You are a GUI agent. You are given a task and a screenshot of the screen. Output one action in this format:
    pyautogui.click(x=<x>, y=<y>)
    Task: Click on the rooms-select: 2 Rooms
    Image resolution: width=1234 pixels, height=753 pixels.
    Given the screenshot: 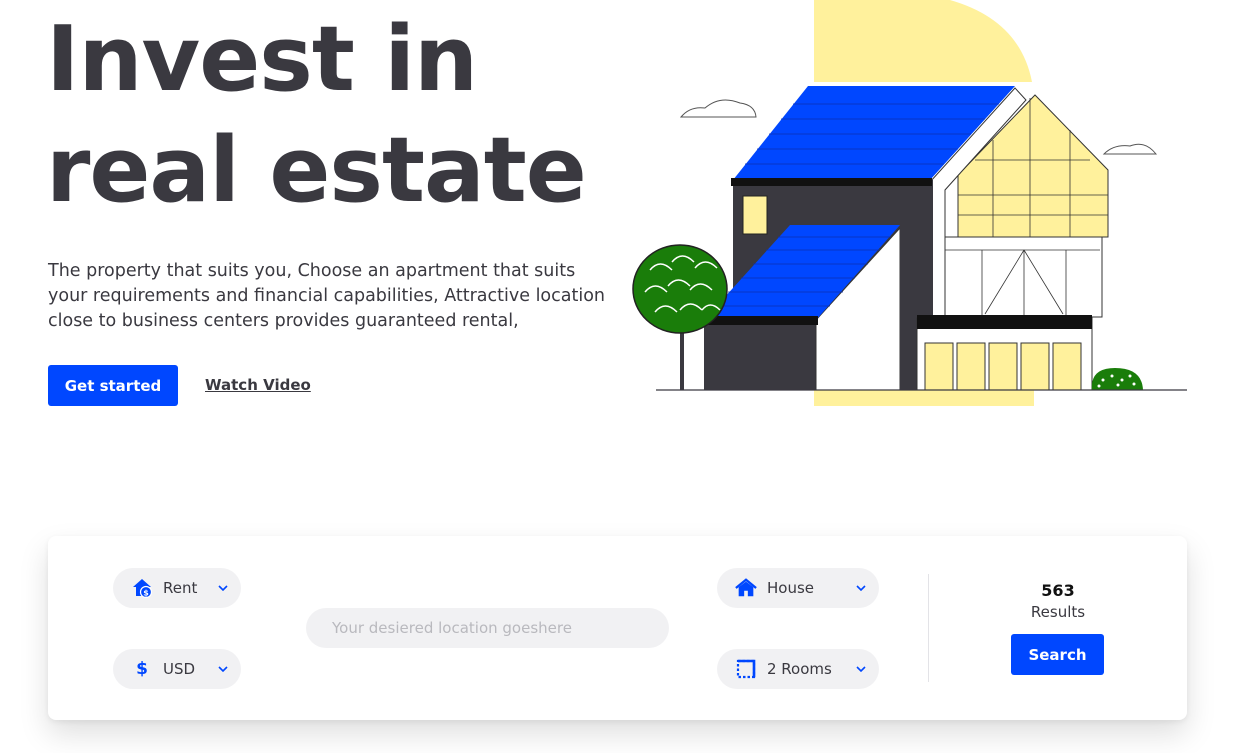 What is the action you would take?
    pyautogui.click(x=798, y=669)
    